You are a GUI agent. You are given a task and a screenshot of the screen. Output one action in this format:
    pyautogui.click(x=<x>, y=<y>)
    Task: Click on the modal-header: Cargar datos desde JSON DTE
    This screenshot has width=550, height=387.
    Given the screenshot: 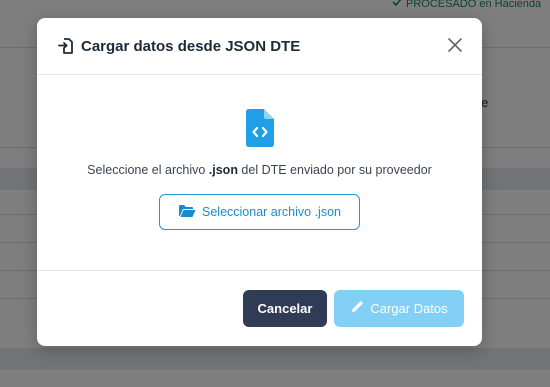 What is the action you would take?
    pyautogui.click(x=259, y=46)
    